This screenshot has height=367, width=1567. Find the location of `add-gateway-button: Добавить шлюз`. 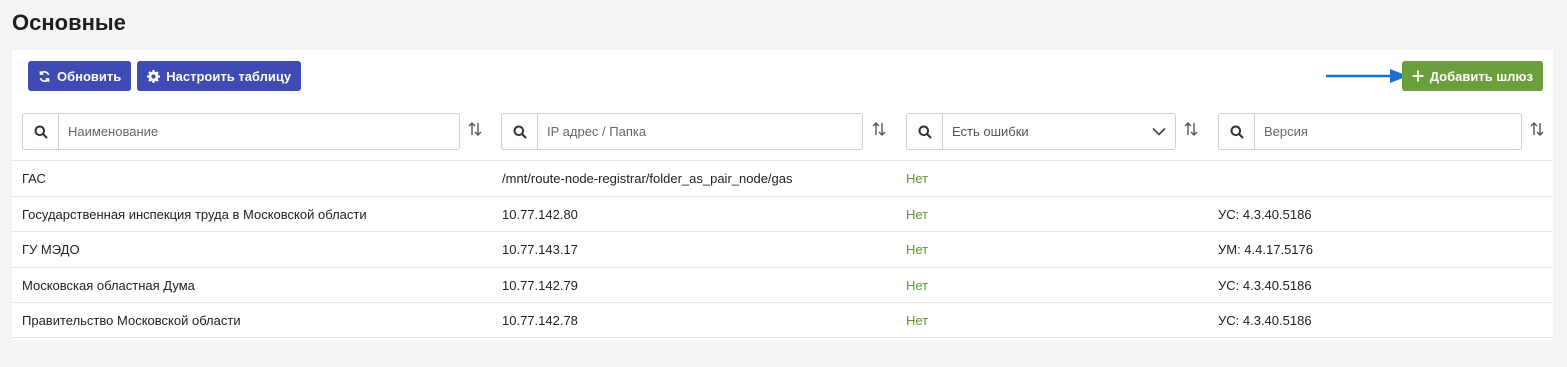

add-gateway-button: Добавить шлюз is located at coordinates (1472, 76).